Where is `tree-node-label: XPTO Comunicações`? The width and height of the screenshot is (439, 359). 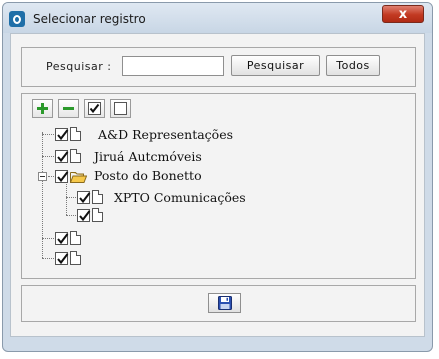 tree-node-label: XPTO Comunicações is located at coordinates (180, 197).